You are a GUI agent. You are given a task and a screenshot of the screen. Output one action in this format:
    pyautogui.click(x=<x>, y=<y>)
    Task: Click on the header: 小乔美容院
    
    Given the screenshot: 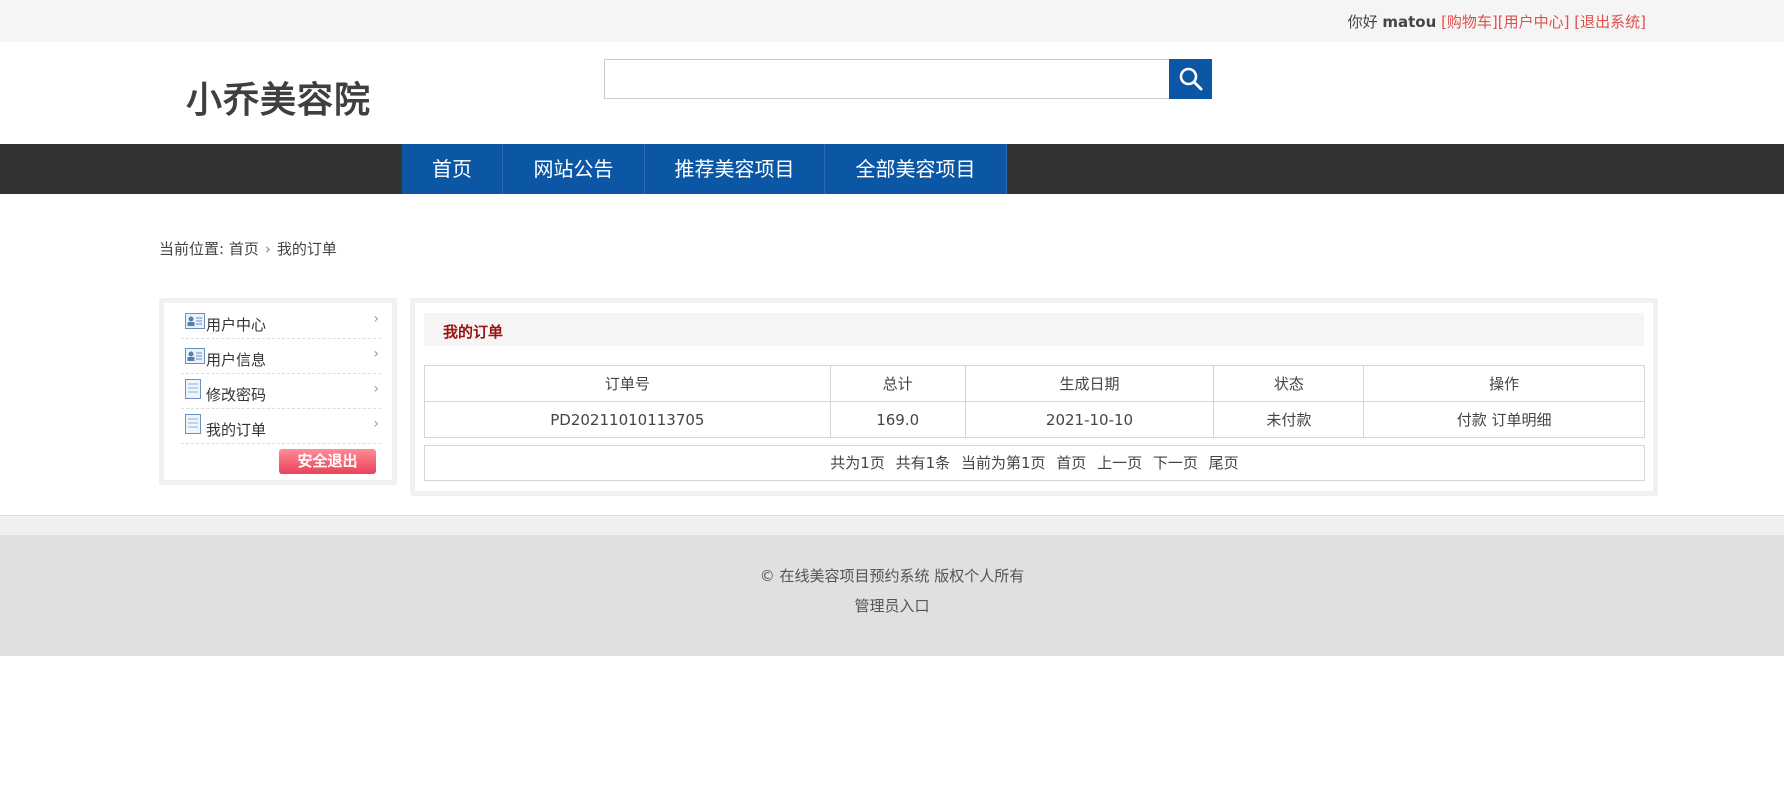 What is the action you would take?
    pyautogui.click(x=892, y=93)
    